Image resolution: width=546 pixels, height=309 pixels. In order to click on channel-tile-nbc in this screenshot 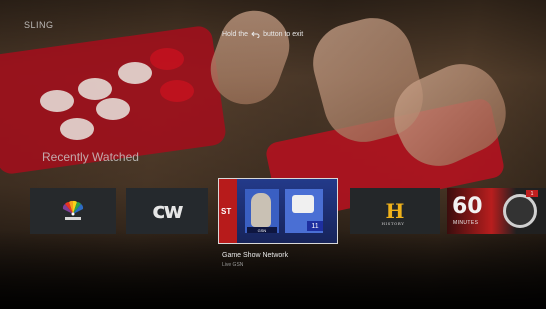, I will do `click(73, 211)`.